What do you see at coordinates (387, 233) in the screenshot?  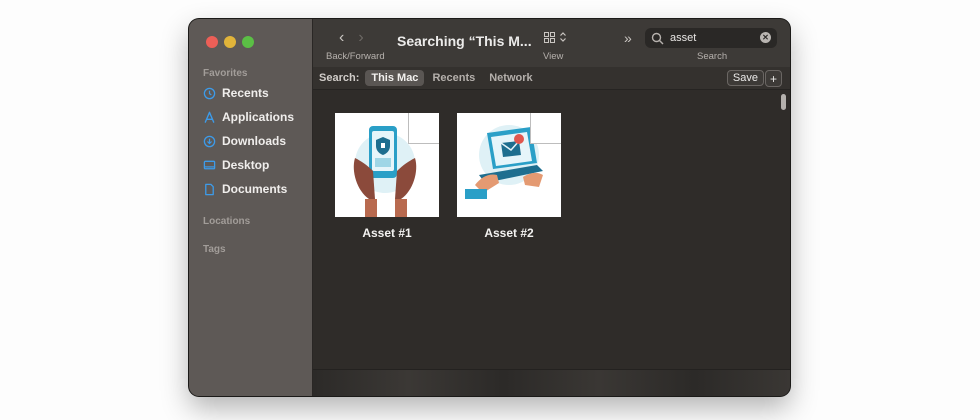 I see `file-name: Asset #1` at bounding box center [387, 233].